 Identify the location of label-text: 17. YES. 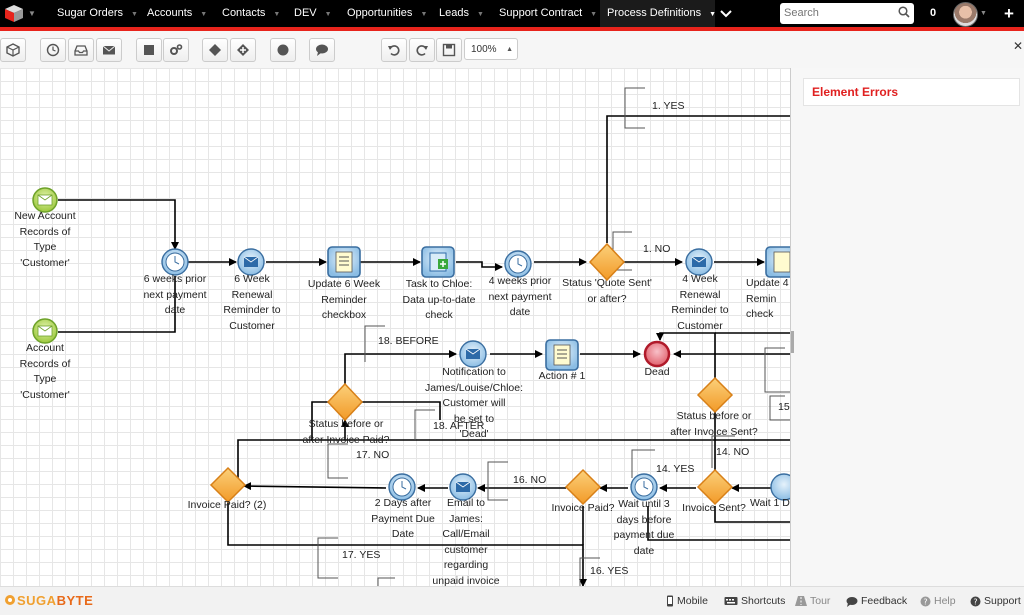
(361, 555).